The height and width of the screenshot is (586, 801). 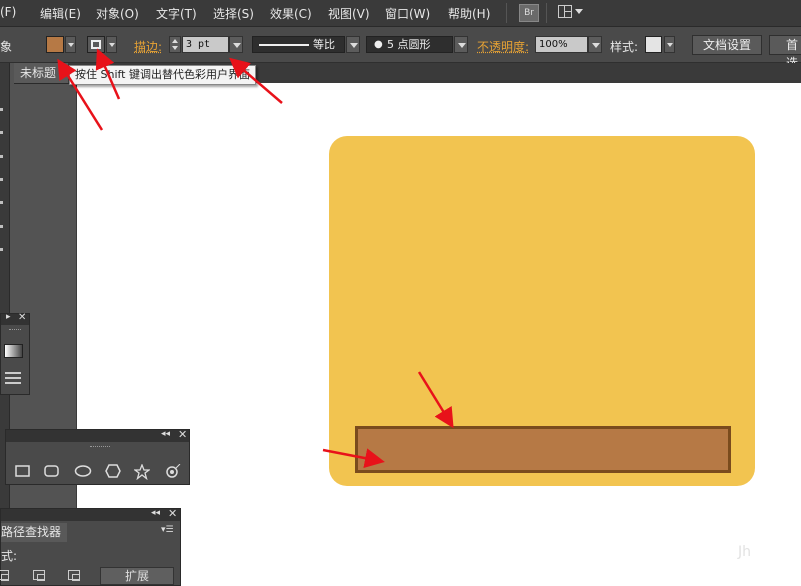 What do you see at coordinates (351, 455) in the screenshot?
I see `annotation-arrow-bar-left` at bounding box center [351, 455].